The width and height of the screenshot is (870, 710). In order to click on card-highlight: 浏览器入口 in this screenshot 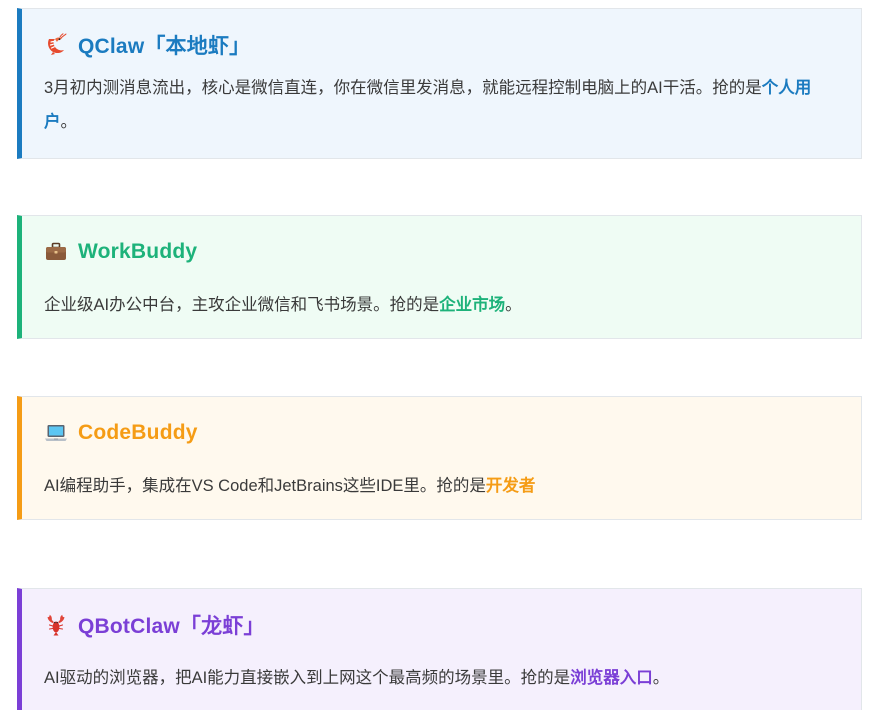, I will do `click(611, 678)`.